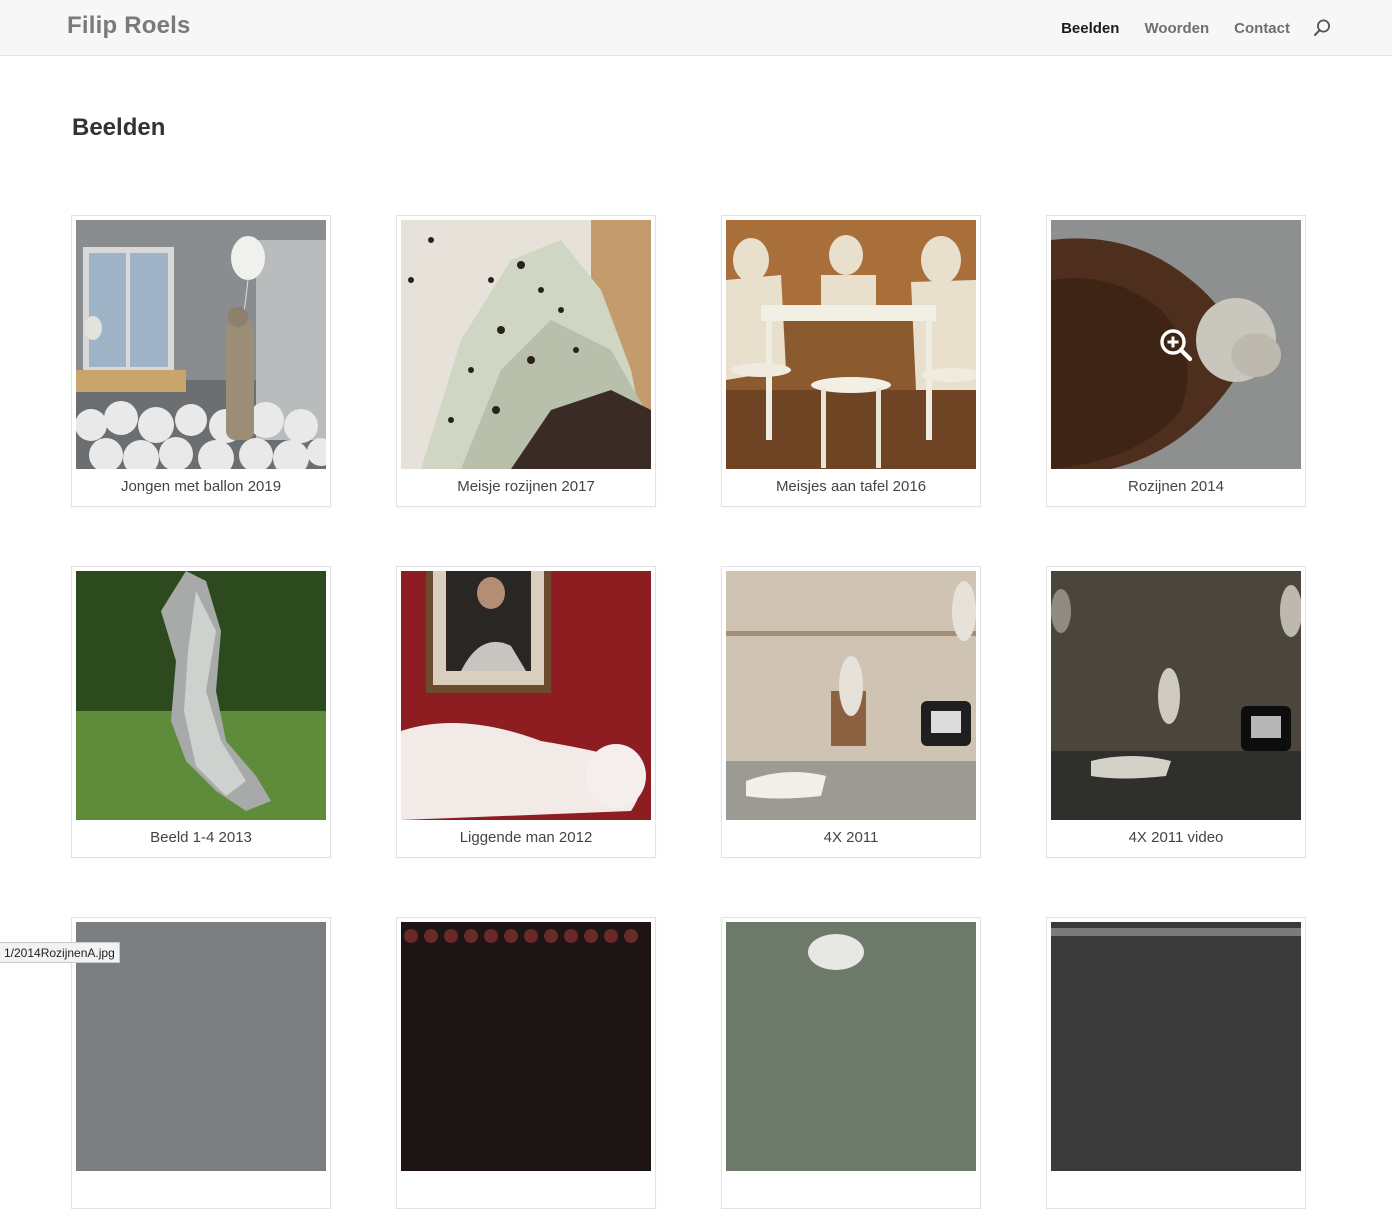 The image size is (1392, 1209). I want to click on gallery-item: Rozijnen 2014, so click(1176, 361).